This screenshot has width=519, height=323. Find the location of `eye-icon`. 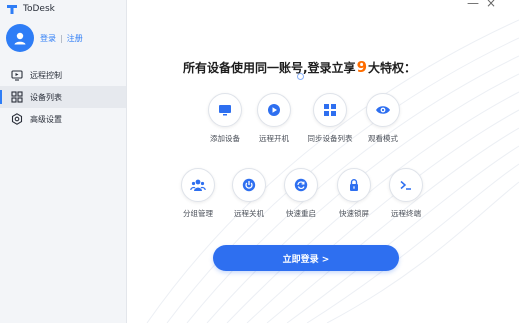

eye-icon is located at coordinates (383, 110).